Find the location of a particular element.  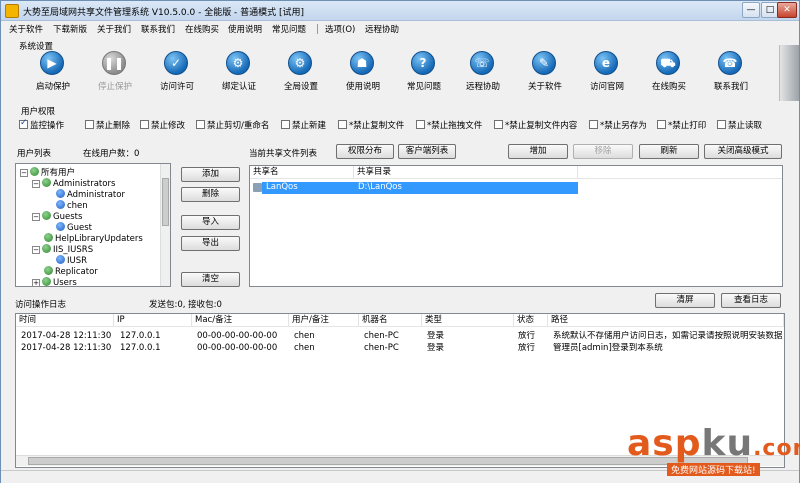

menu-contact-us: 联系我们 is located at coordinates (158, 29).